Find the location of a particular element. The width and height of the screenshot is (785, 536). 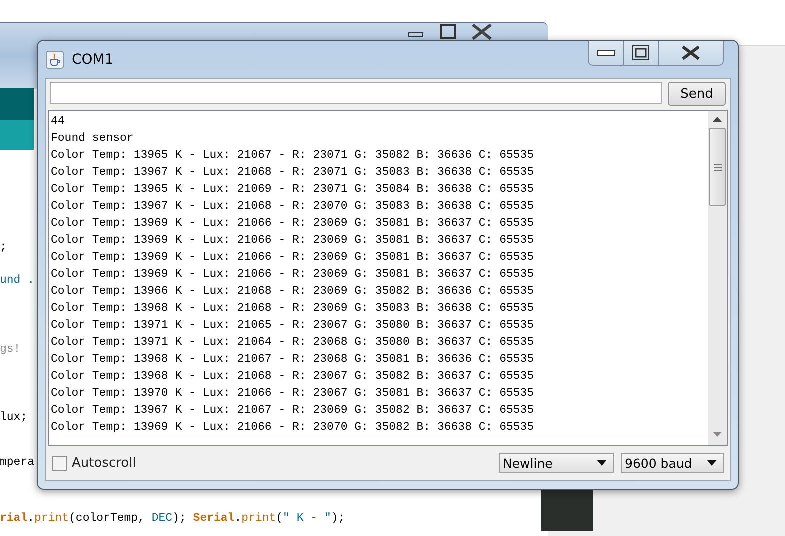

grip-icon is located at coordinates (718, 167).